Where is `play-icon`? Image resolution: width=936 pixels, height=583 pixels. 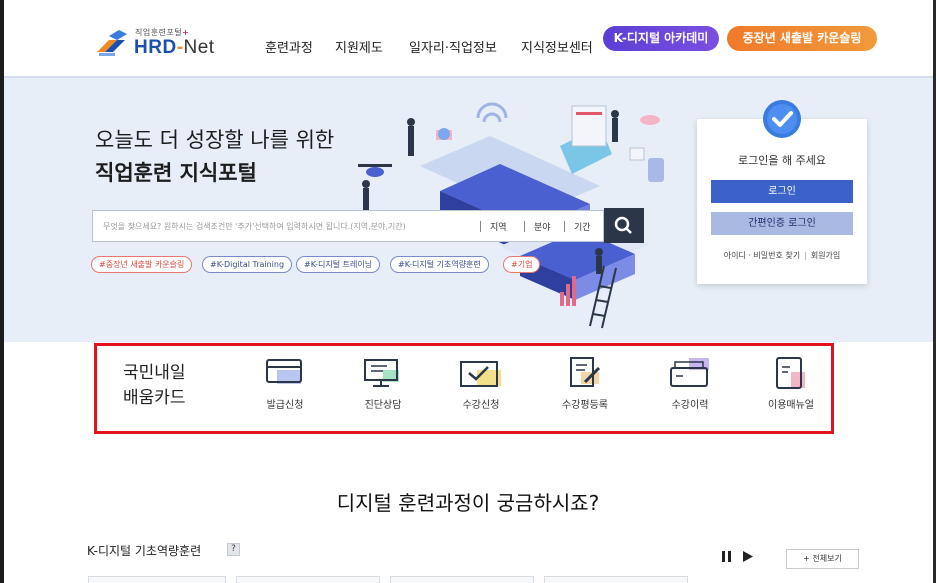
play-icon is located at coordinates (748, 556).